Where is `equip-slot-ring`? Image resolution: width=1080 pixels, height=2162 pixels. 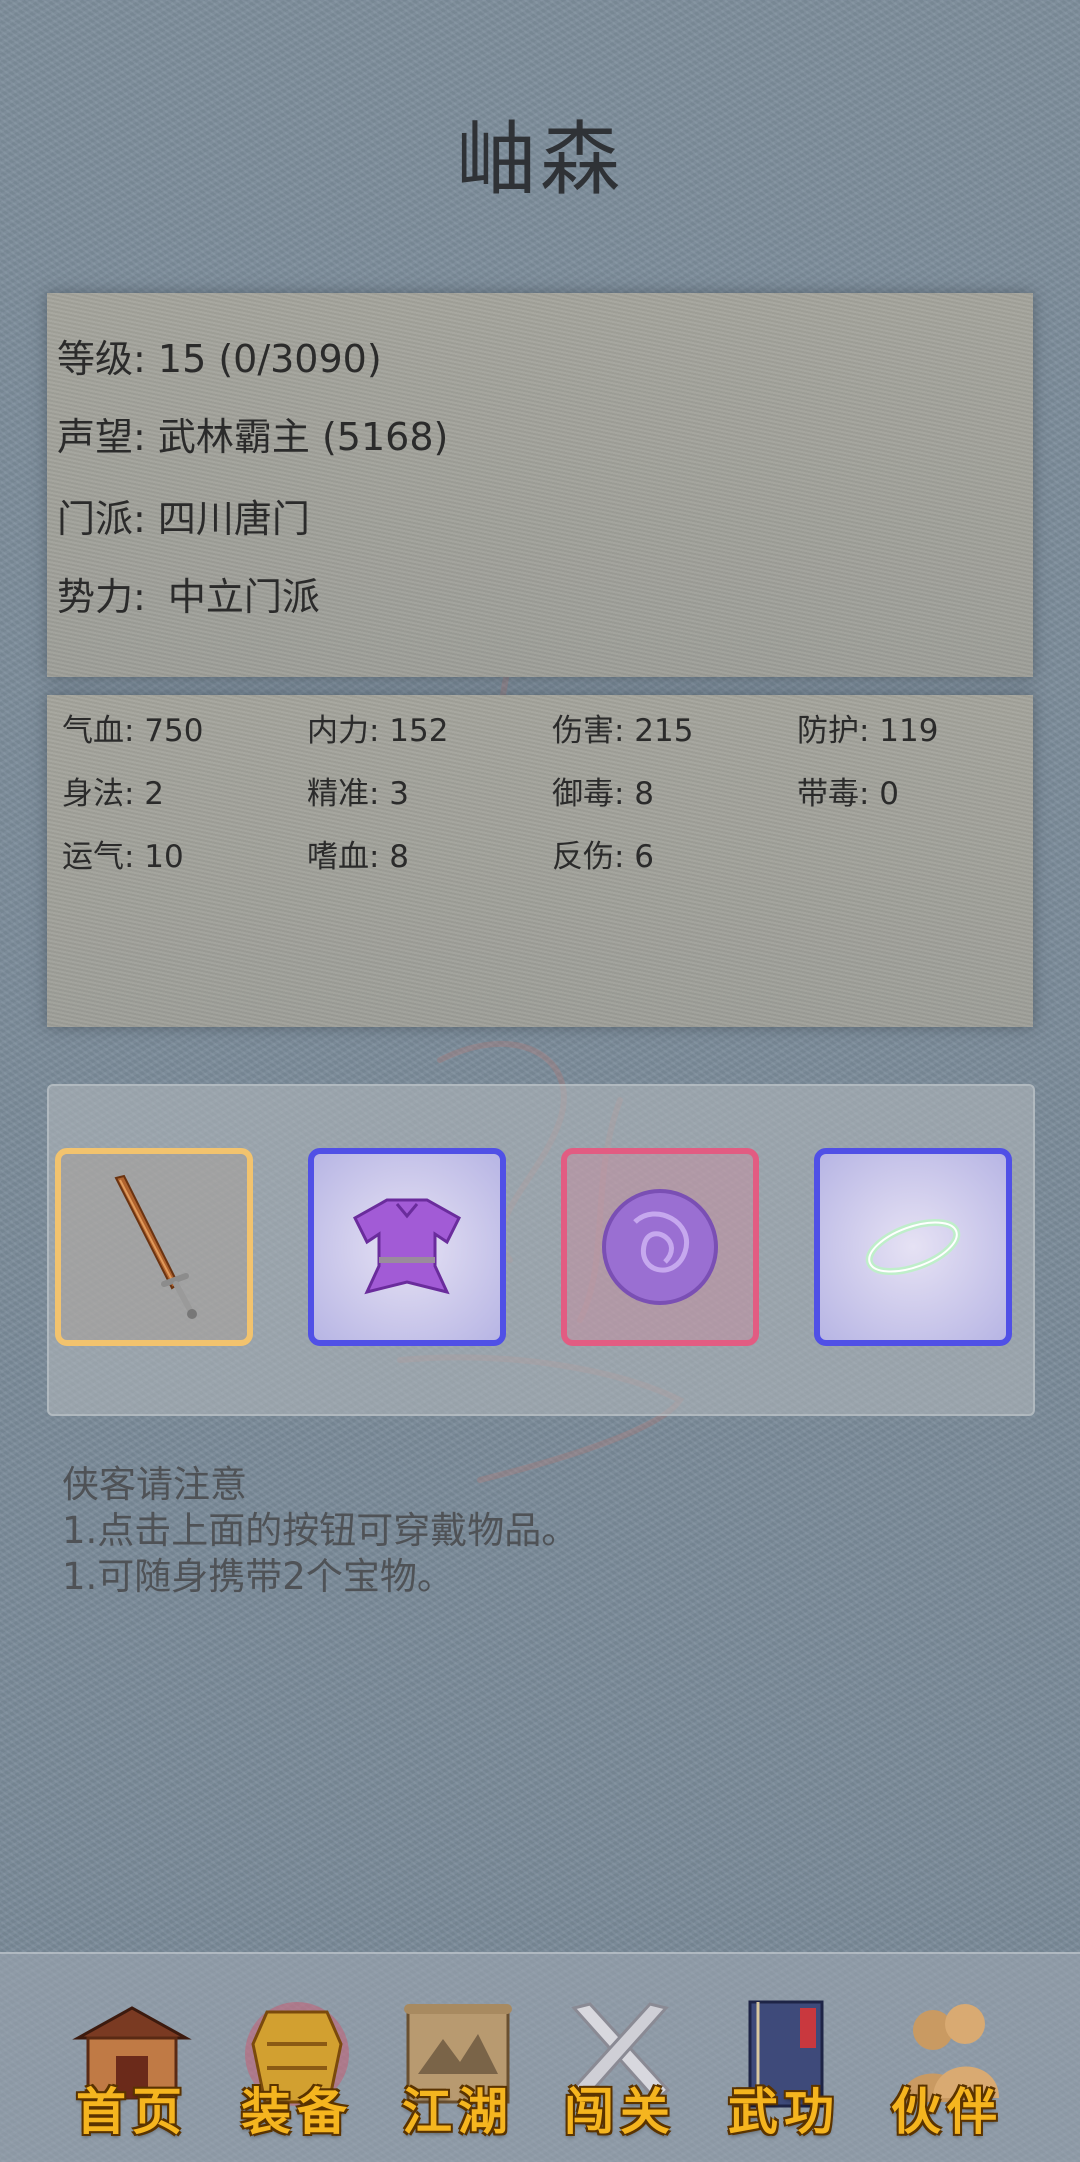 equip-slot-ring is located at coordinates (913, 1247).